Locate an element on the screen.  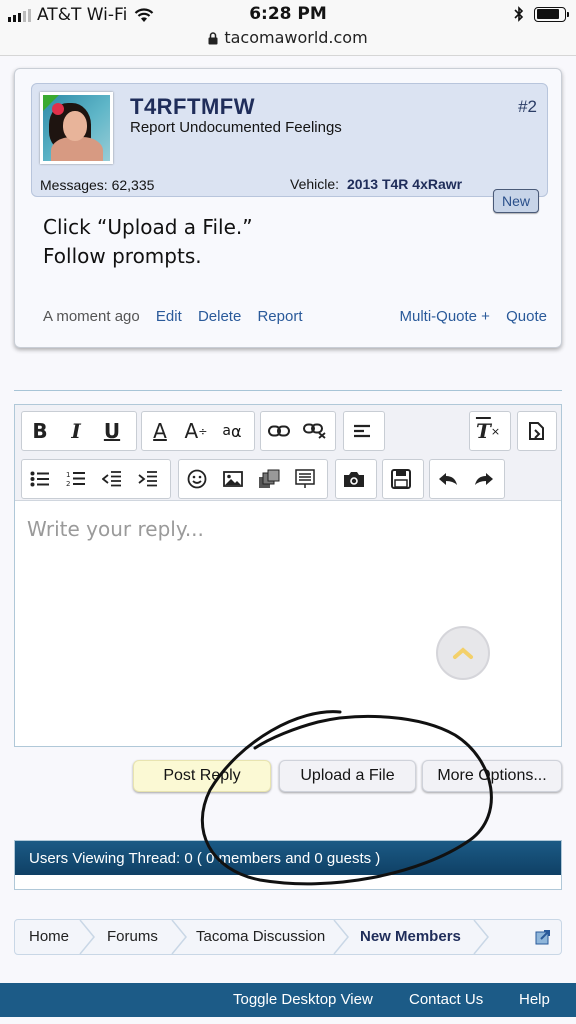
code-block-icon is located at coordinates (305, 478).